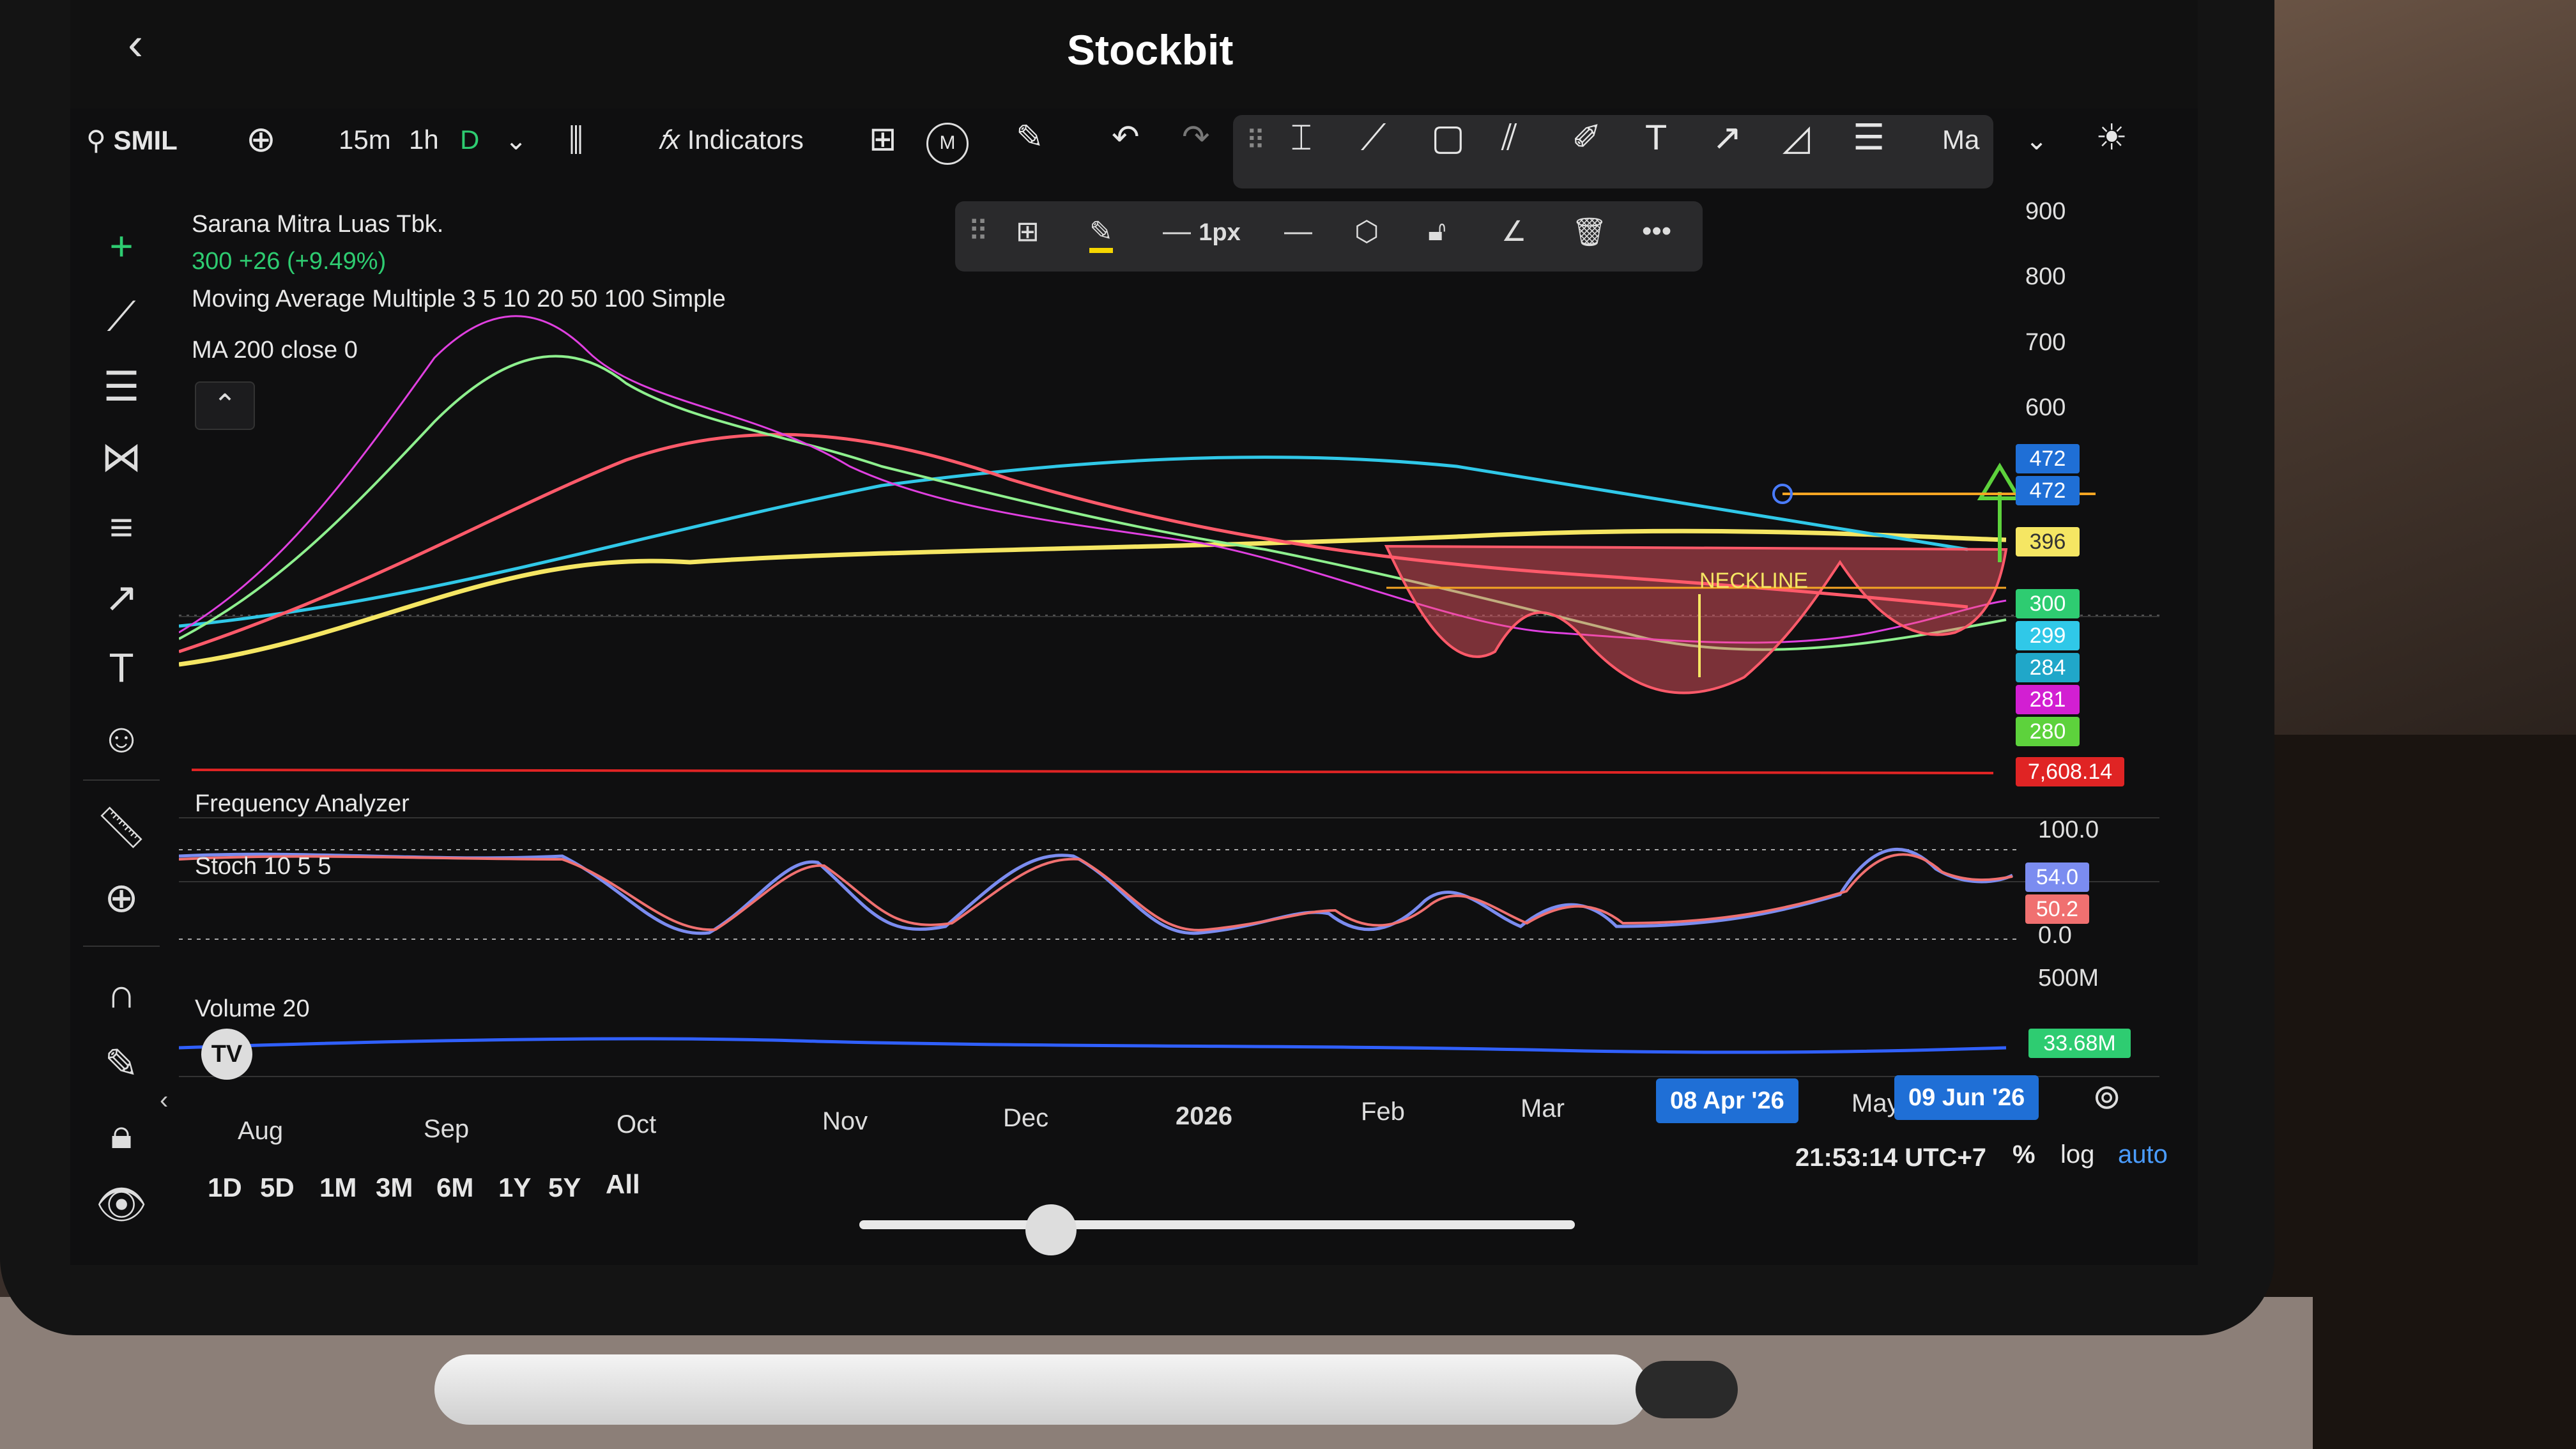 Image resolution: width=2576 pixels, height=1449 pixels. What do you see at coordinates (121, 597) in the screenshot?
I see `measure-line-icon: ↗` at bounding box center [121, 597].